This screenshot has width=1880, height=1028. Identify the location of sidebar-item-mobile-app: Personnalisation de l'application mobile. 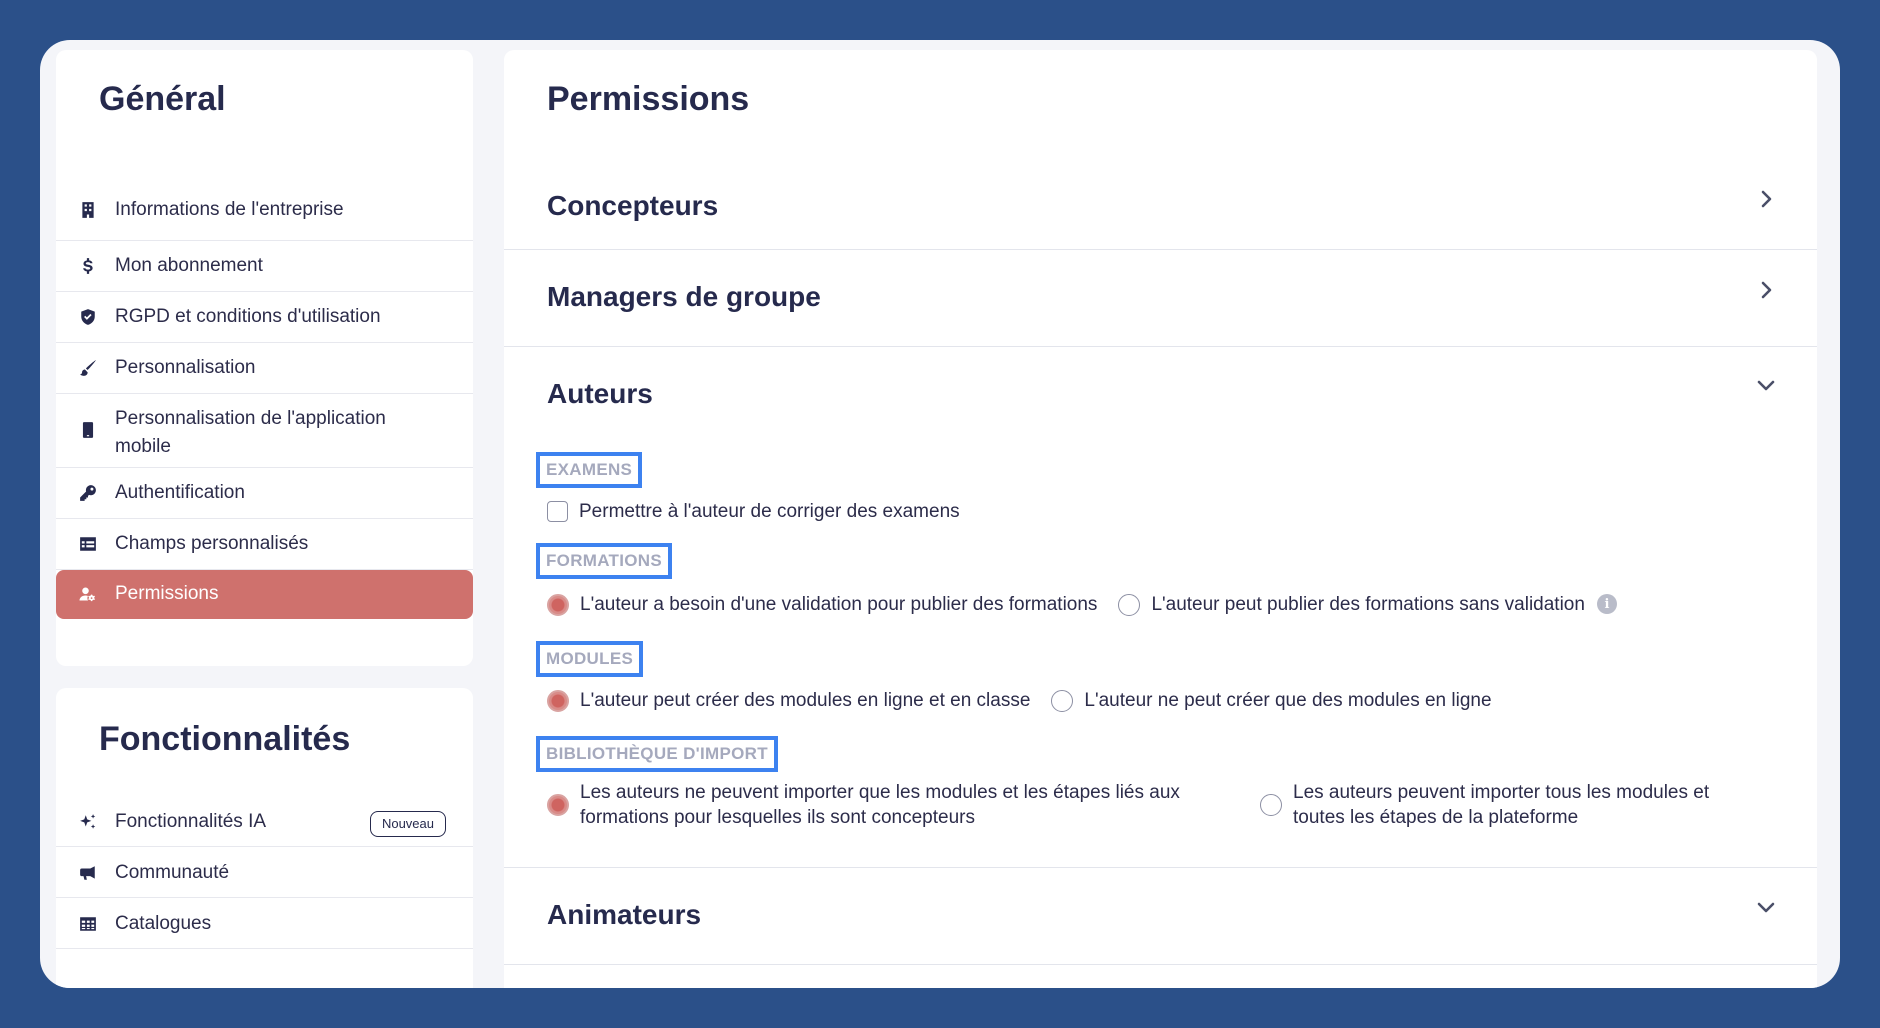
(264, 431).